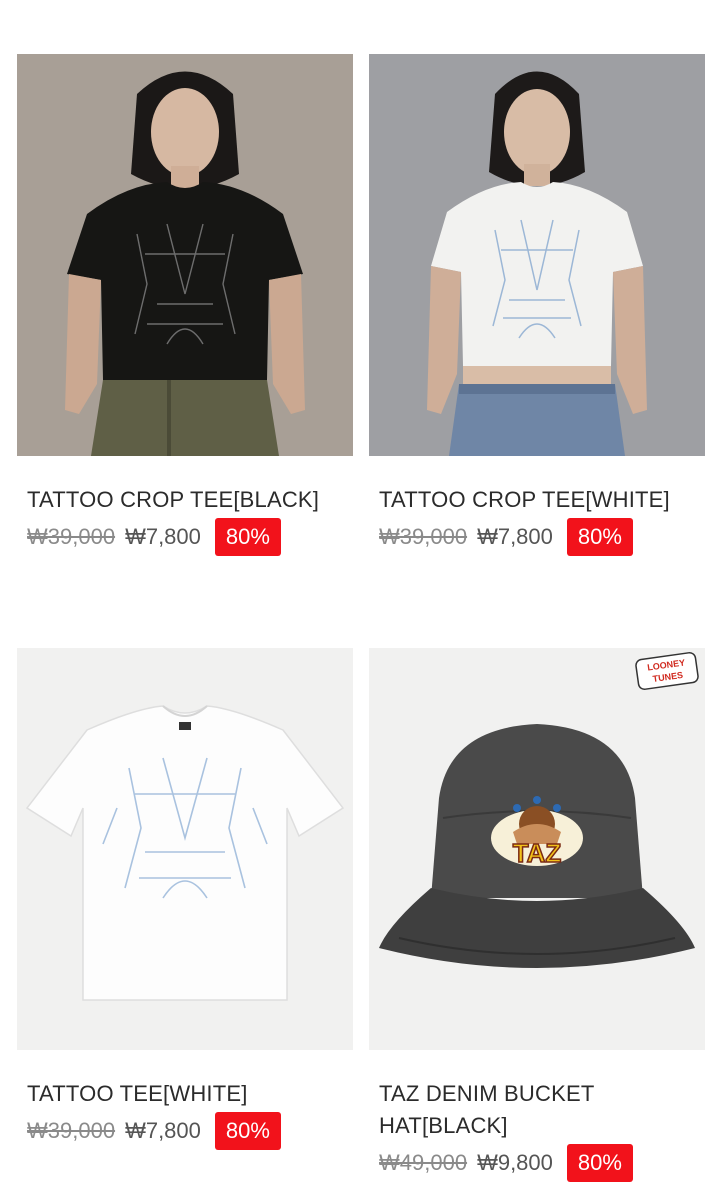 This screenshot has height=1200, width=722. Describe the element at coordinates (423, 1162) in the screenshot. I see `original-price: ₩49,000` at that location.